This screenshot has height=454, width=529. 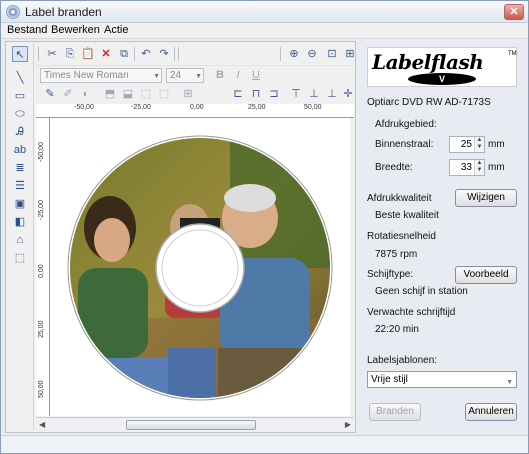 I want to click on font-name-select: Times New Roman ▼, so click(x=101, y=75).